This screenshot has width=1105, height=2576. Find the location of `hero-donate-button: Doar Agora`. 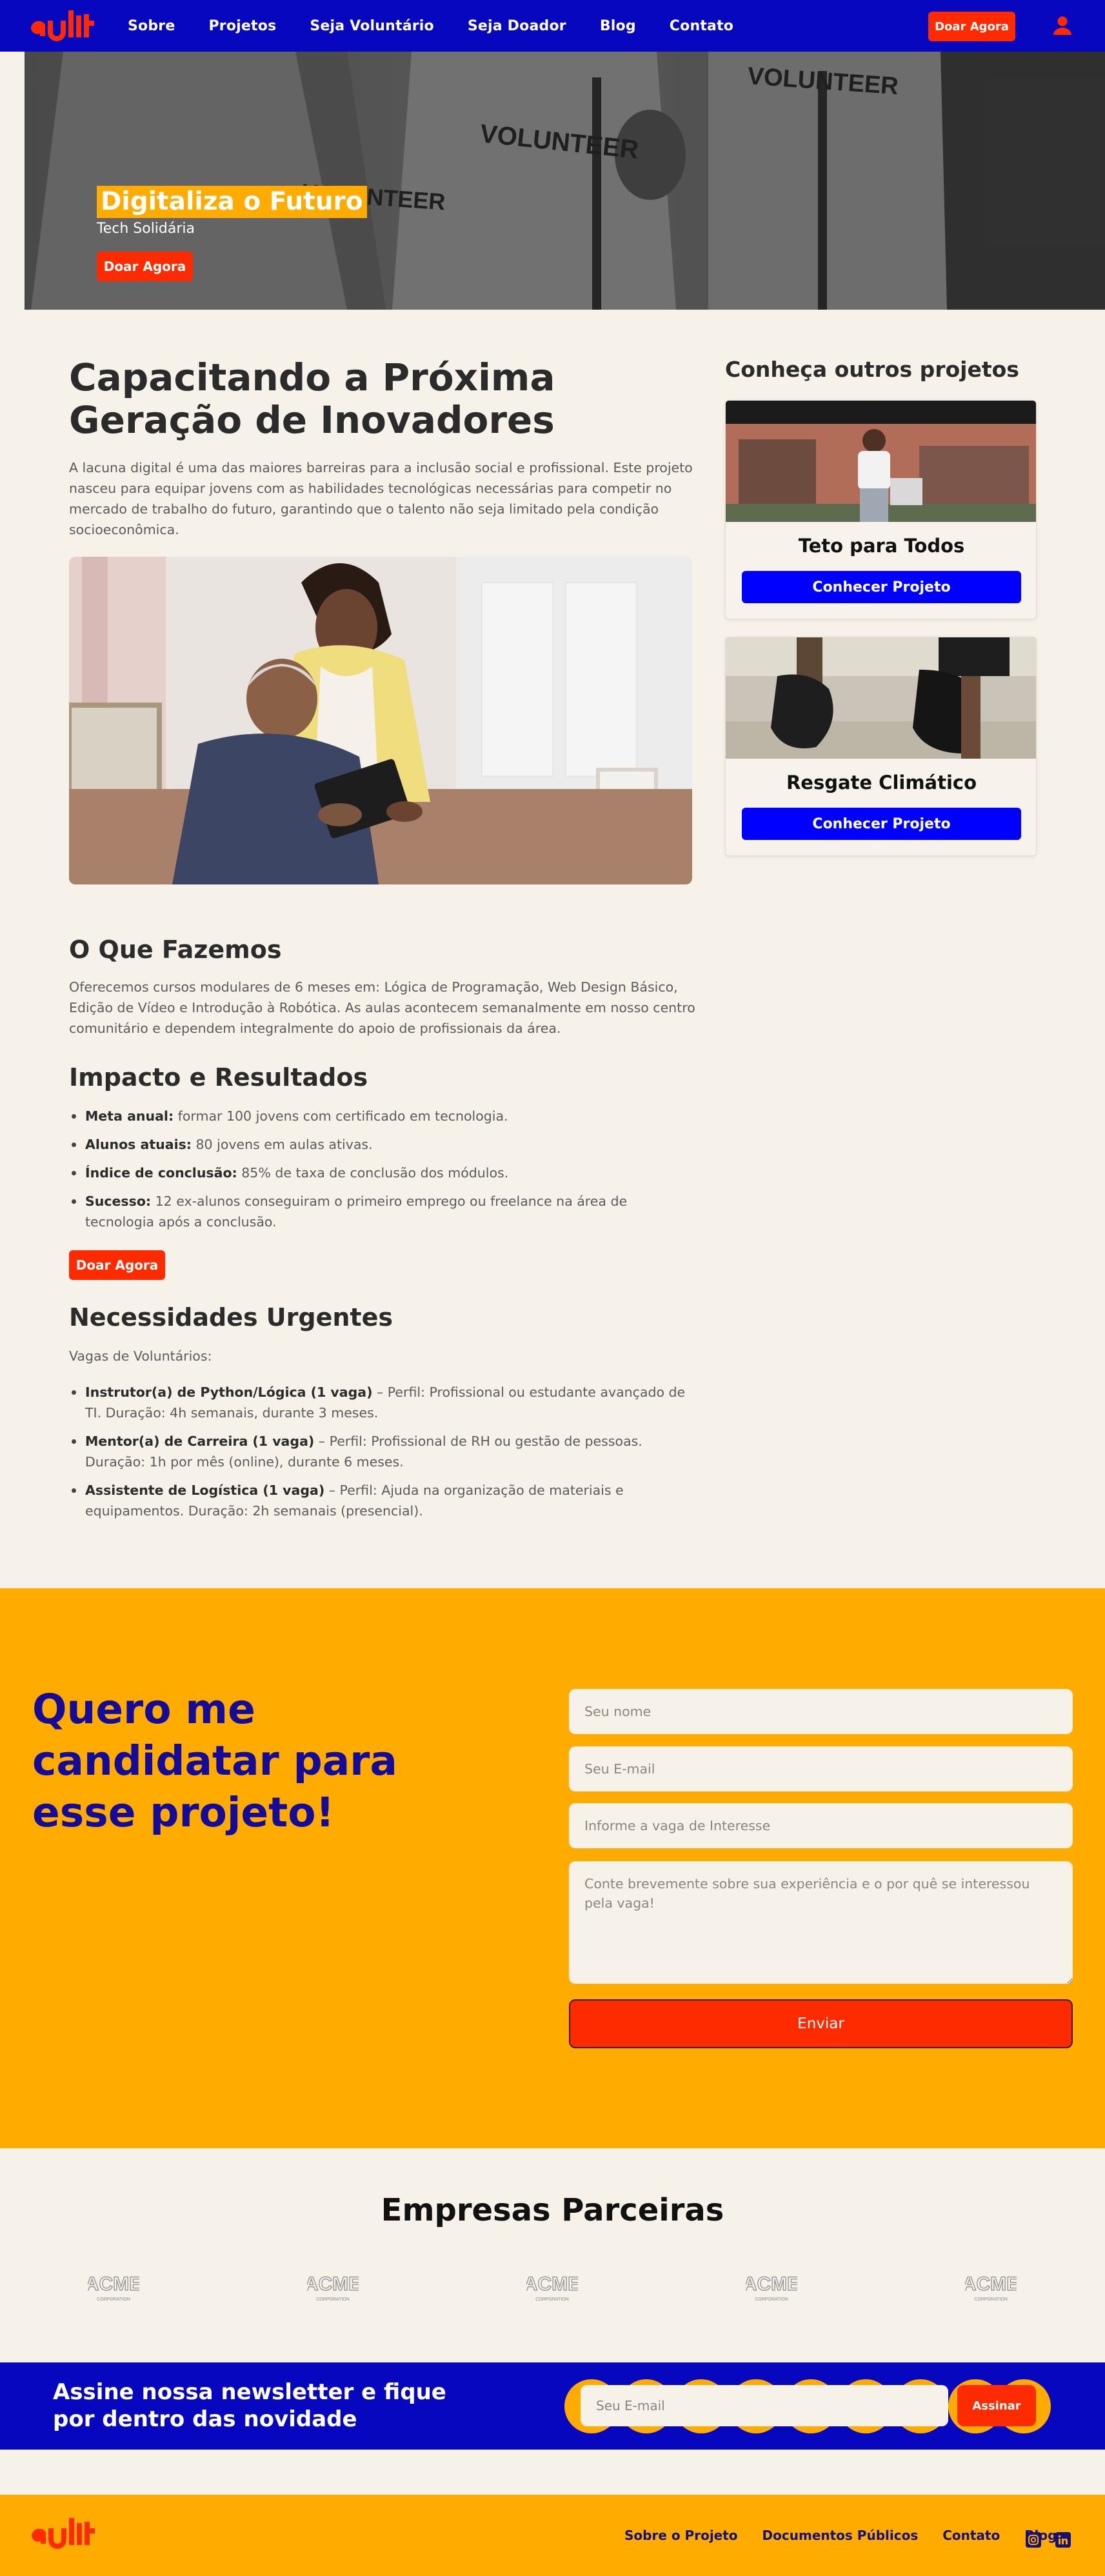

hero-donate-button: Doar Agora is located at coordinates (145, 266).